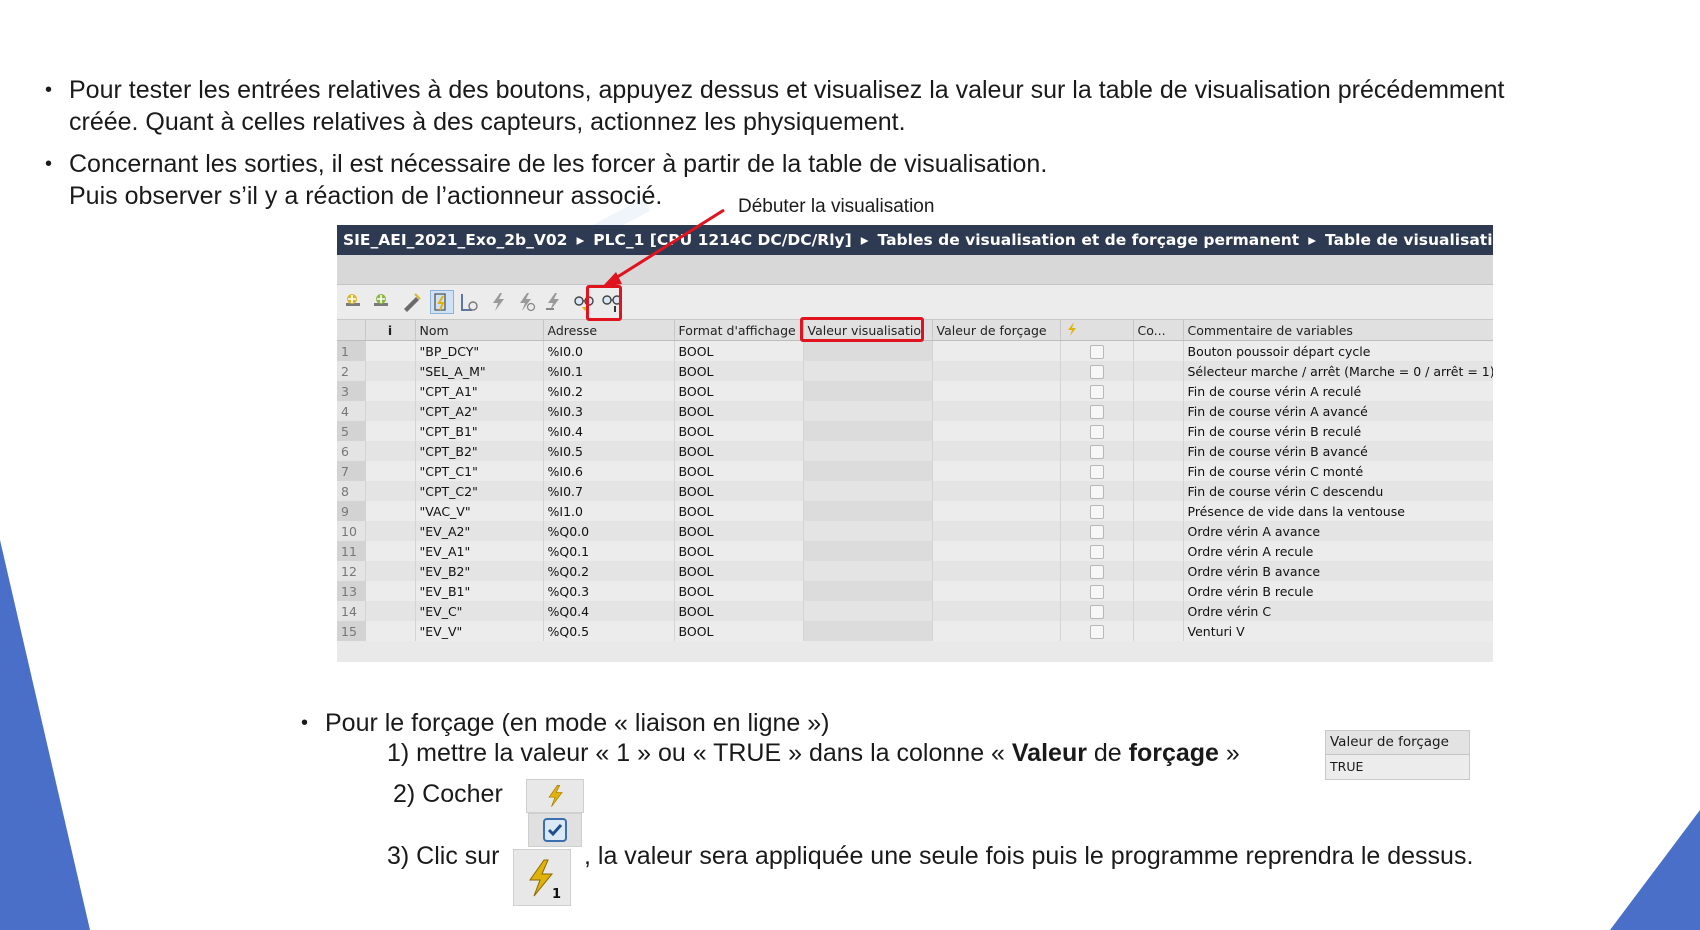 This screenshot has height=930, width=1700. What do you see at coordinates (1338, 531) in the screenshot?
I see `row-comment: Ordre vérin A avance` at bounding box center [1338, 531].